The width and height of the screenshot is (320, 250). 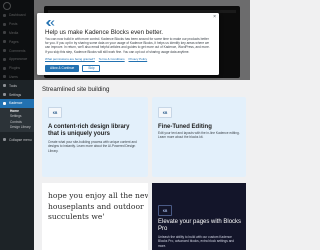 I want to click on kadence-blocks-pro-icon: KB, so click(x=165, y=210).